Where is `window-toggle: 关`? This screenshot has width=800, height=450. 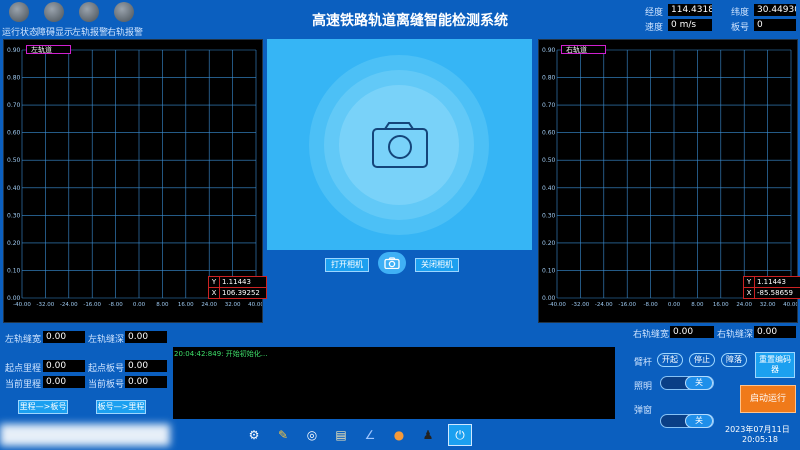 window-toggle: 关 is located at coordinates (687, 421).